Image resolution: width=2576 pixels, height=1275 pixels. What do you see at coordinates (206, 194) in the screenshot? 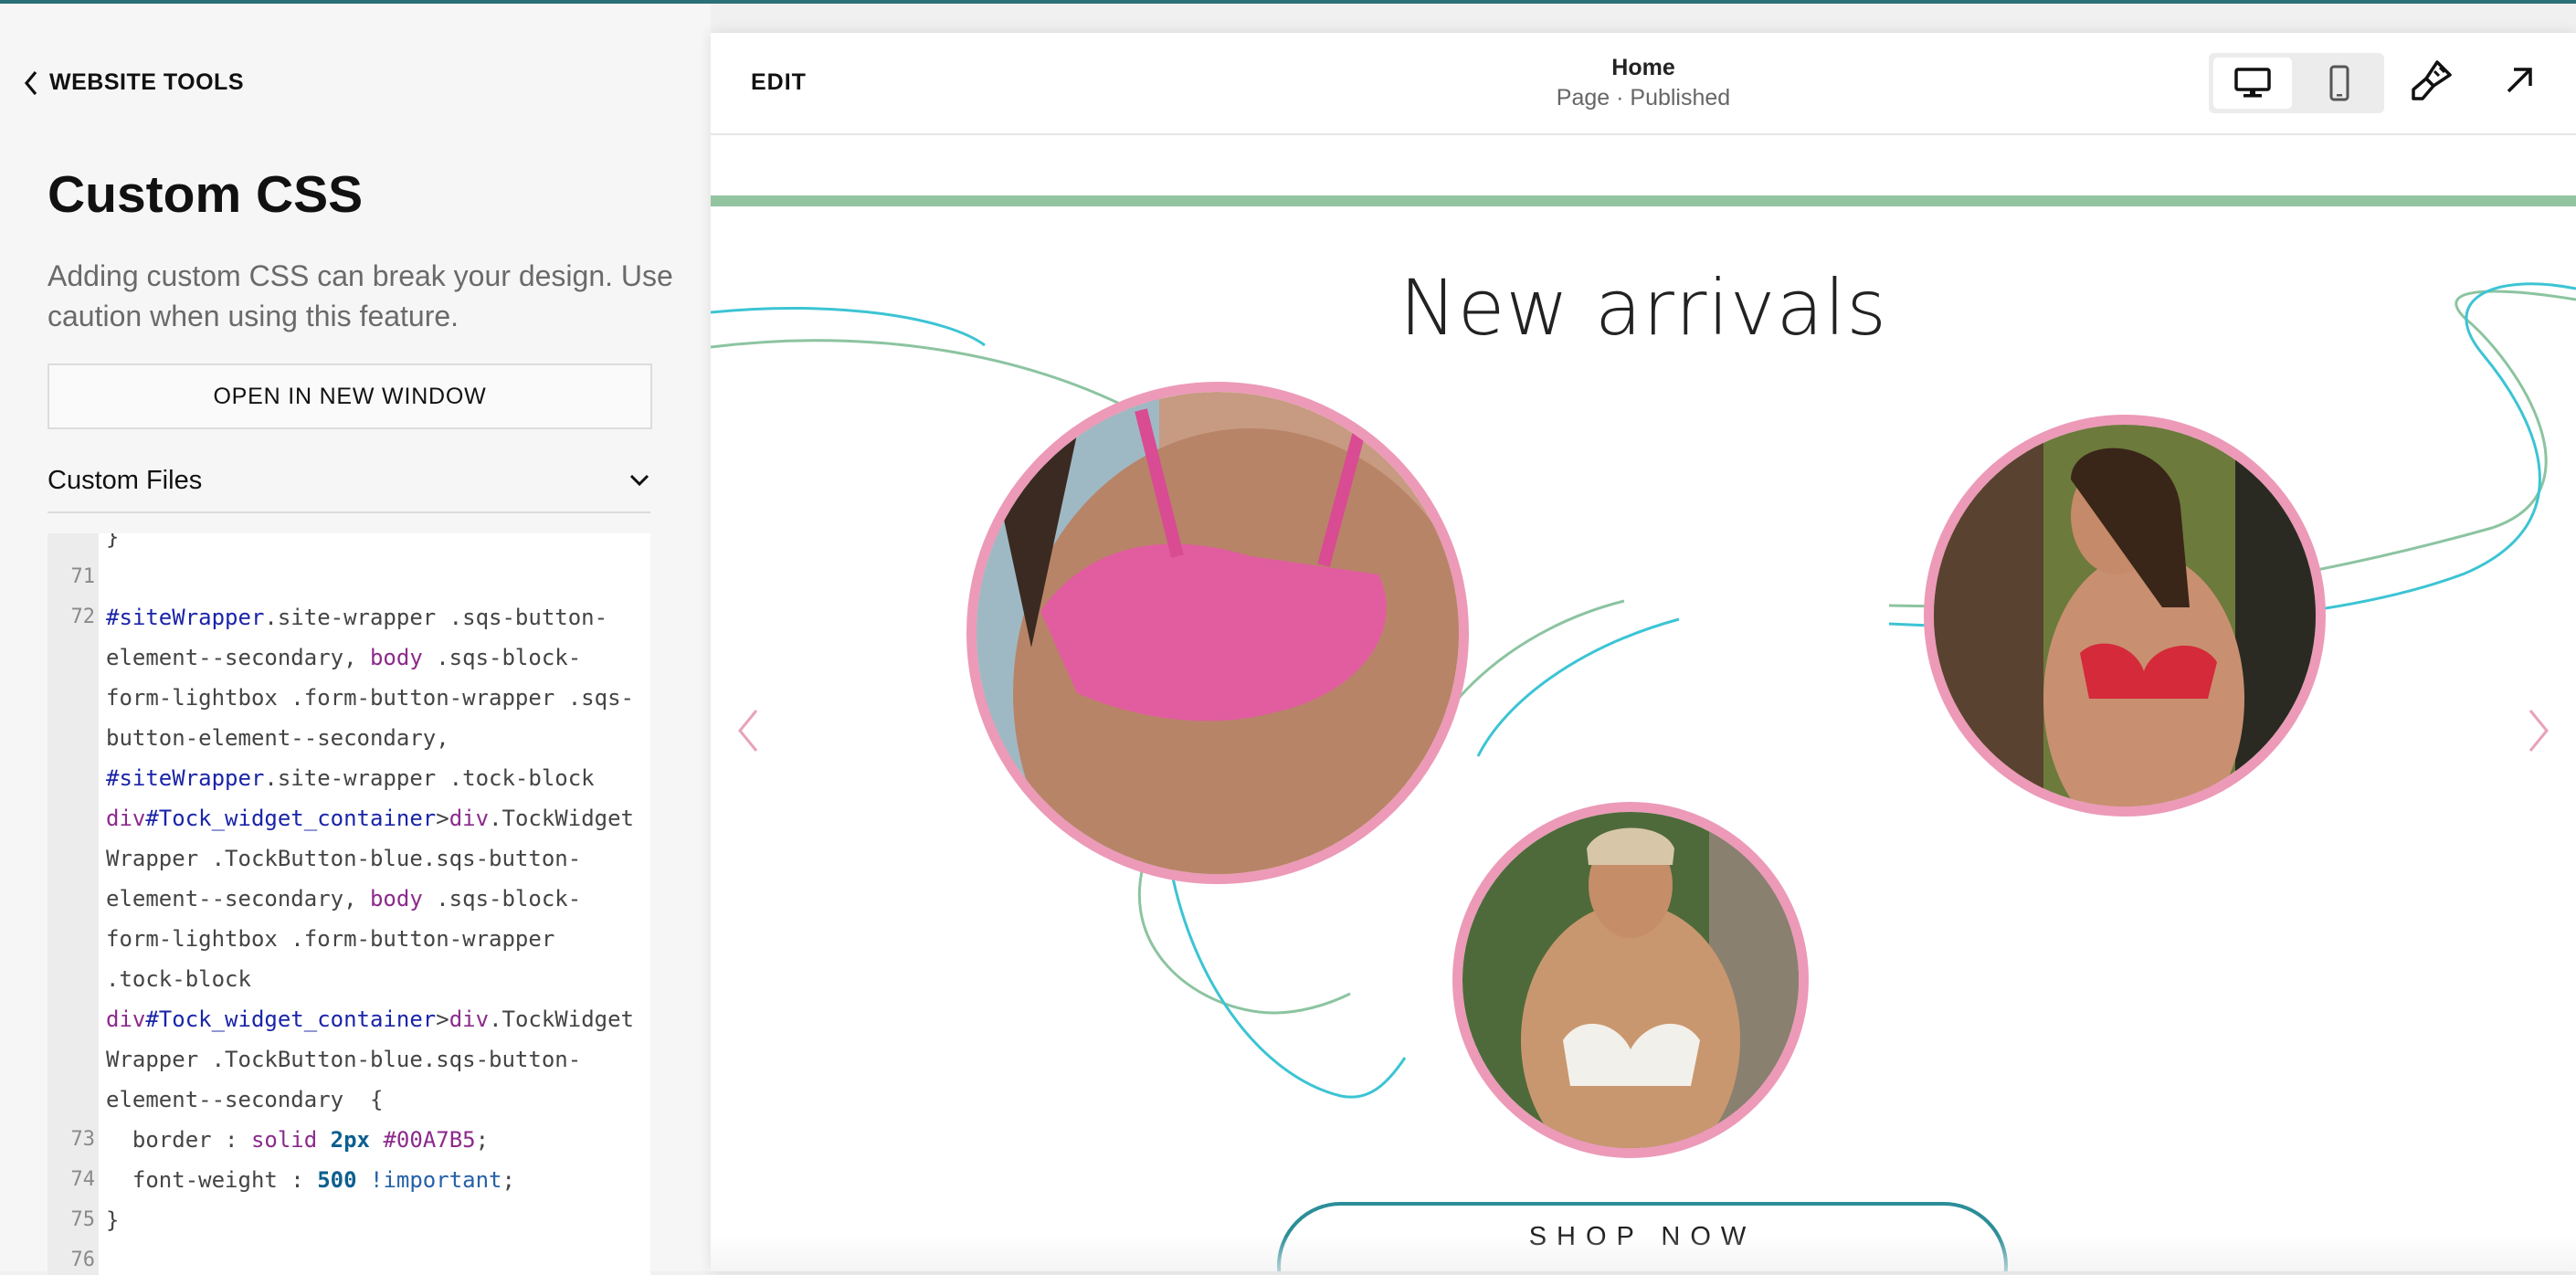
I see `panel-title: Custom CSS` at bounding box center [206, 194].